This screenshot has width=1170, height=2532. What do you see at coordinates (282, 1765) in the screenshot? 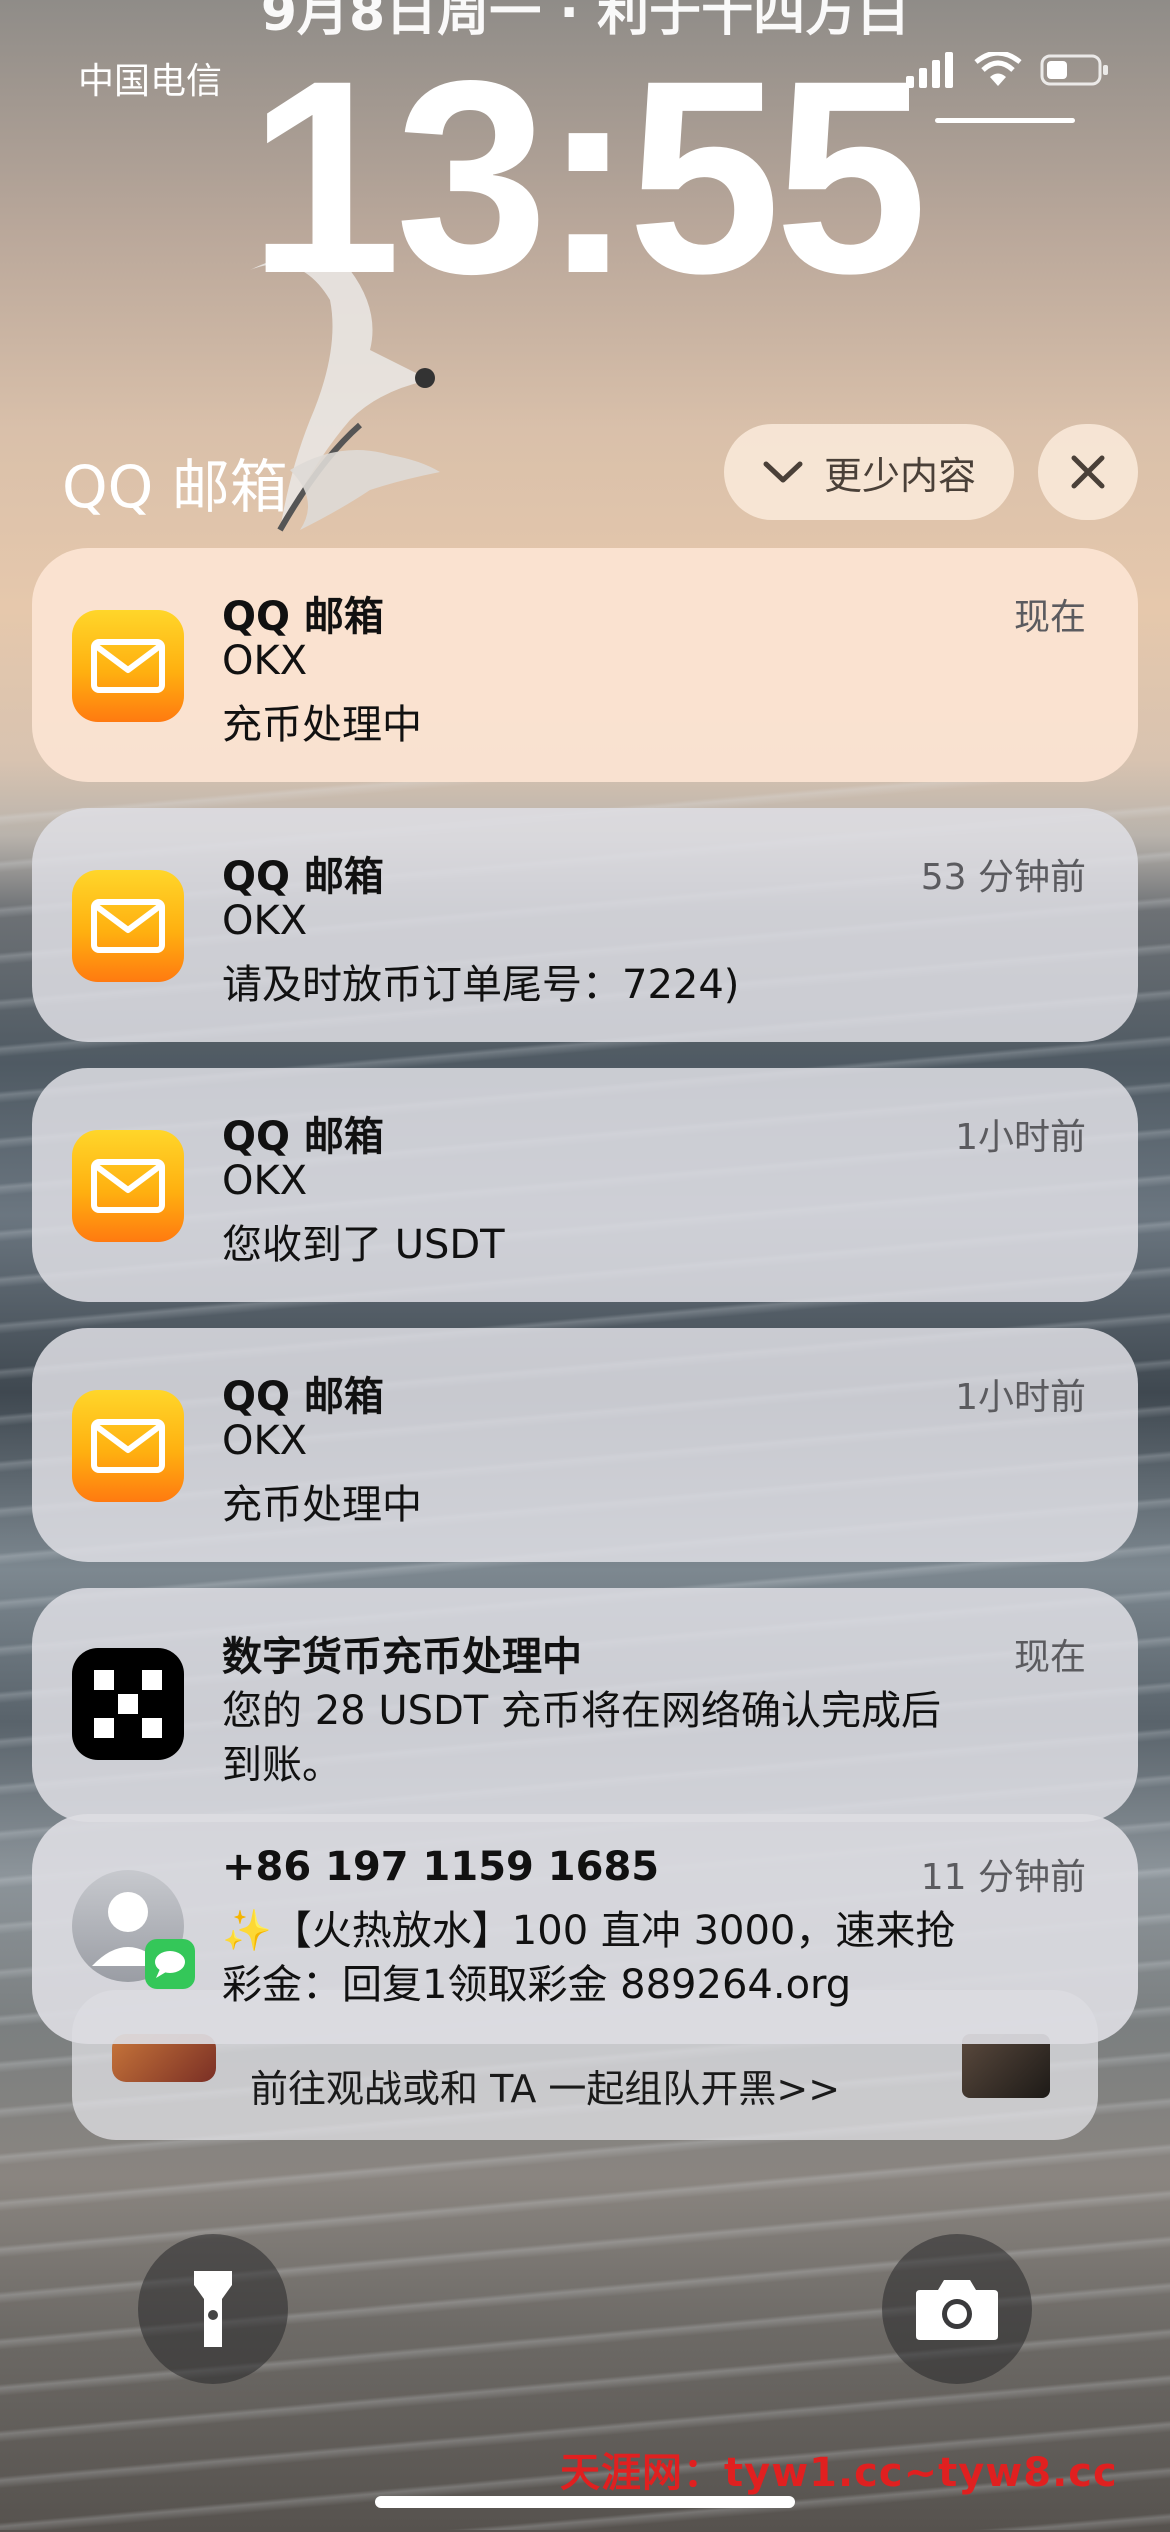
I see `notification-body-line-2: 到账。` at bounding box center [282, 1765].